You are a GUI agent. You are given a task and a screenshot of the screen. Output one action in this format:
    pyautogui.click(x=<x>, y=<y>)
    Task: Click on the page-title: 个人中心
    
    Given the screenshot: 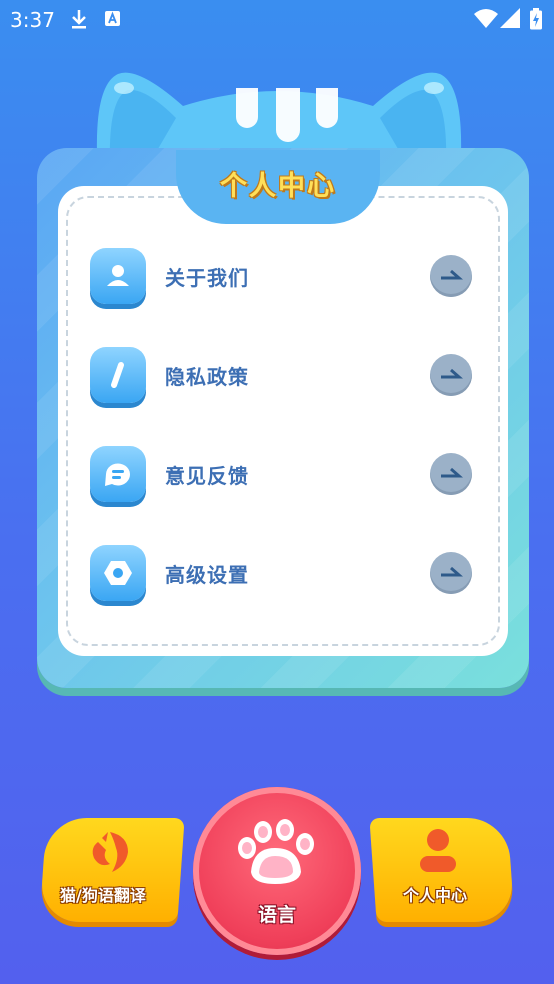 What is the action you would take?
    pyautogui.click(x=278, y=186)
    